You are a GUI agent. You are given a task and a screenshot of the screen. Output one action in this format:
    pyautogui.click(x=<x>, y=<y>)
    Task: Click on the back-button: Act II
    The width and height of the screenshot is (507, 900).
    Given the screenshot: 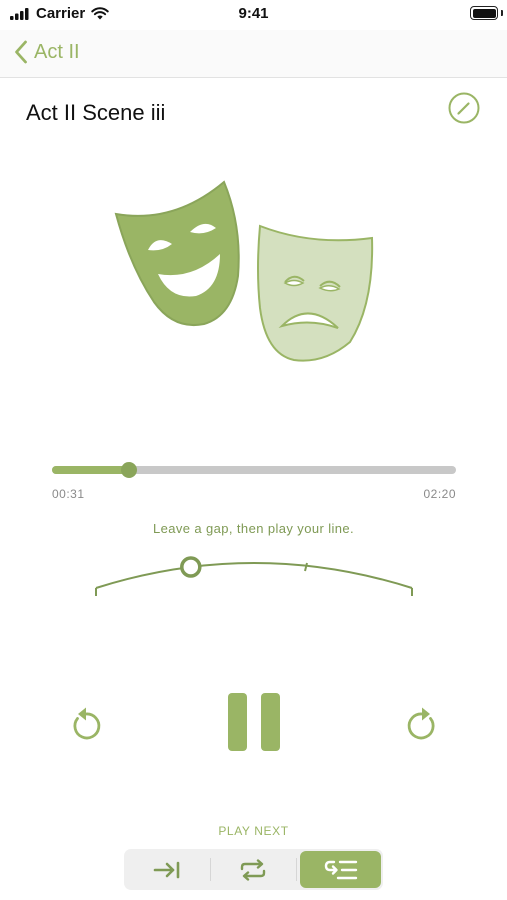 What is the action you would take?
    pyautogui.click(x=47, y=52)
    